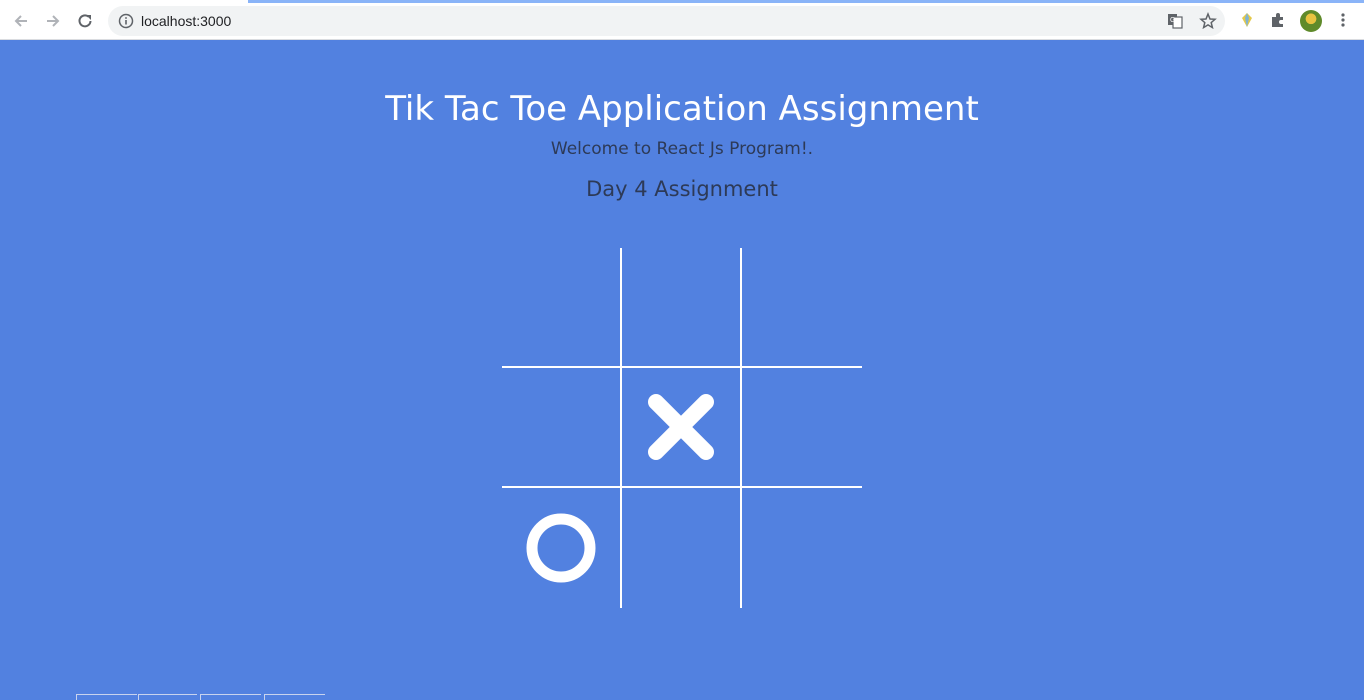 The image size is (1364, 700). What do you see at coordinates (682, 189) in the screenshot?
I see `assignment-label: Day 4 Assignment` at bounding box center [682, 189].